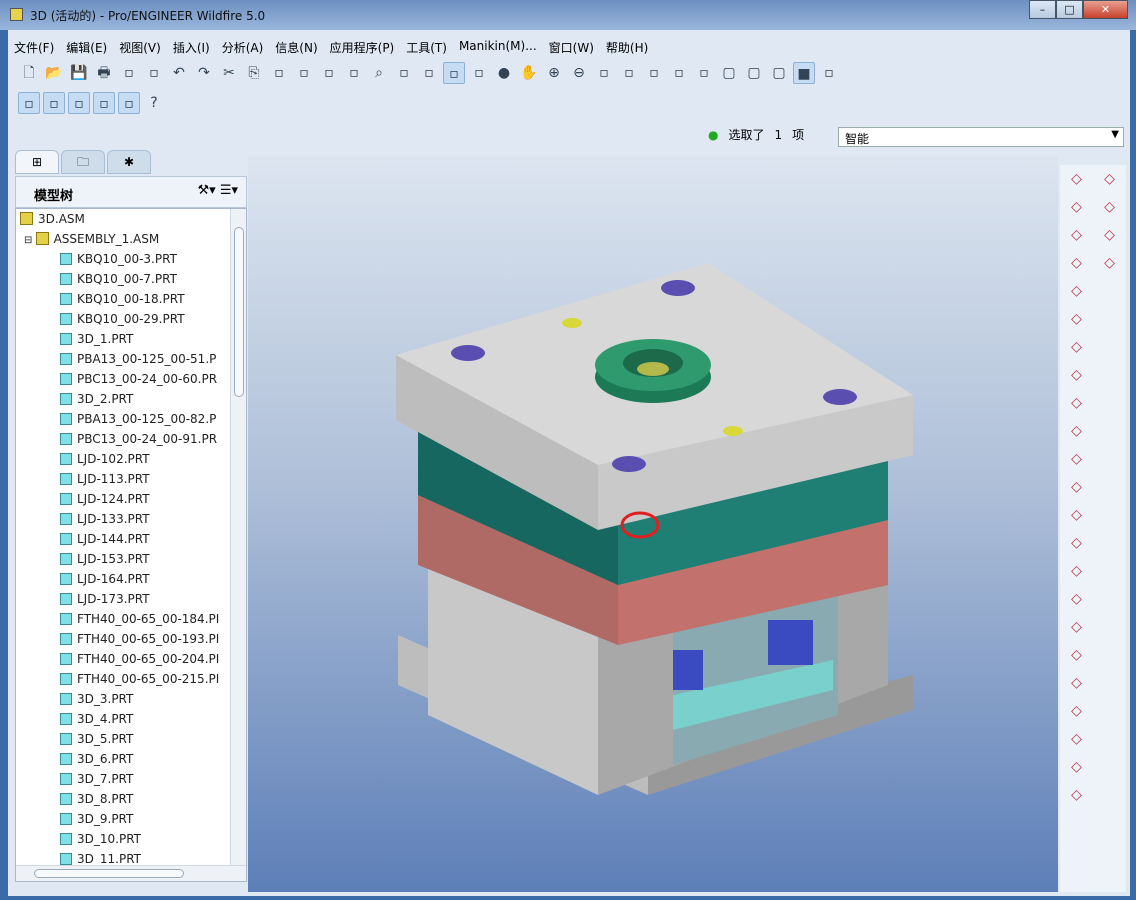 This screenshot has width=1136, height=900. Describe the element at coordinates (254, 73) in the screenshot. I see `copy-icon: ⎘` at that location.